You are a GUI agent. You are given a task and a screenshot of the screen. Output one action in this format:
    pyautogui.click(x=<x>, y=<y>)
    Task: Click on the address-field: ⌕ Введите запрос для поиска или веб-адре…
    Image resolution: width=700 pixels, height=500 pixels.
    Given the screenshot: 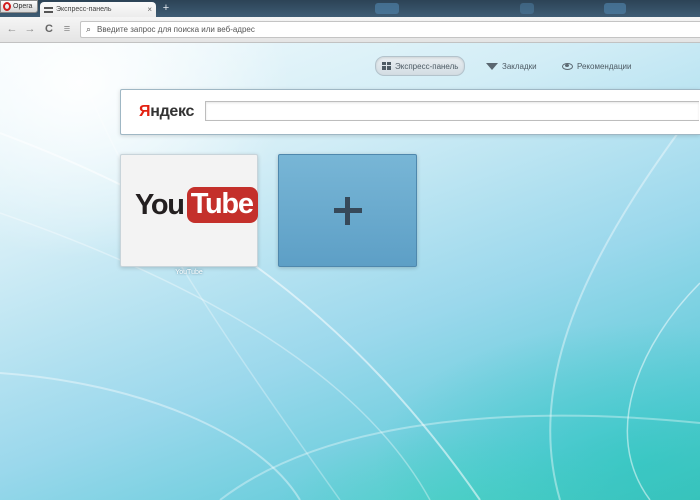 What is the action you would take?
    pyautogui.click(x=390, y=29)
    